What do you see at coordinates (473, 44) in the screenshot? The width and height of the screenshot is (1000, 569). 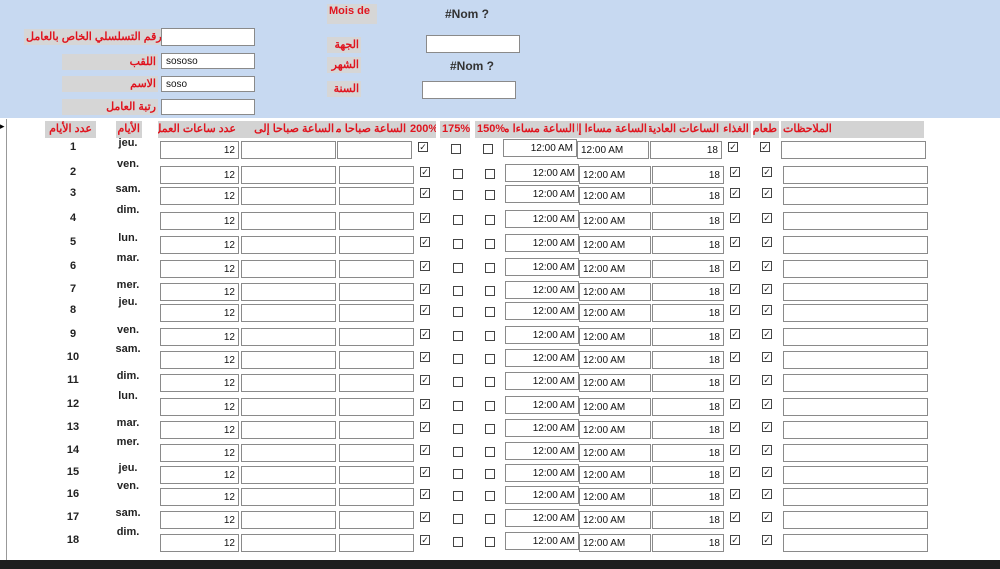 I see `dept-input` at bounding box center [473, 44].